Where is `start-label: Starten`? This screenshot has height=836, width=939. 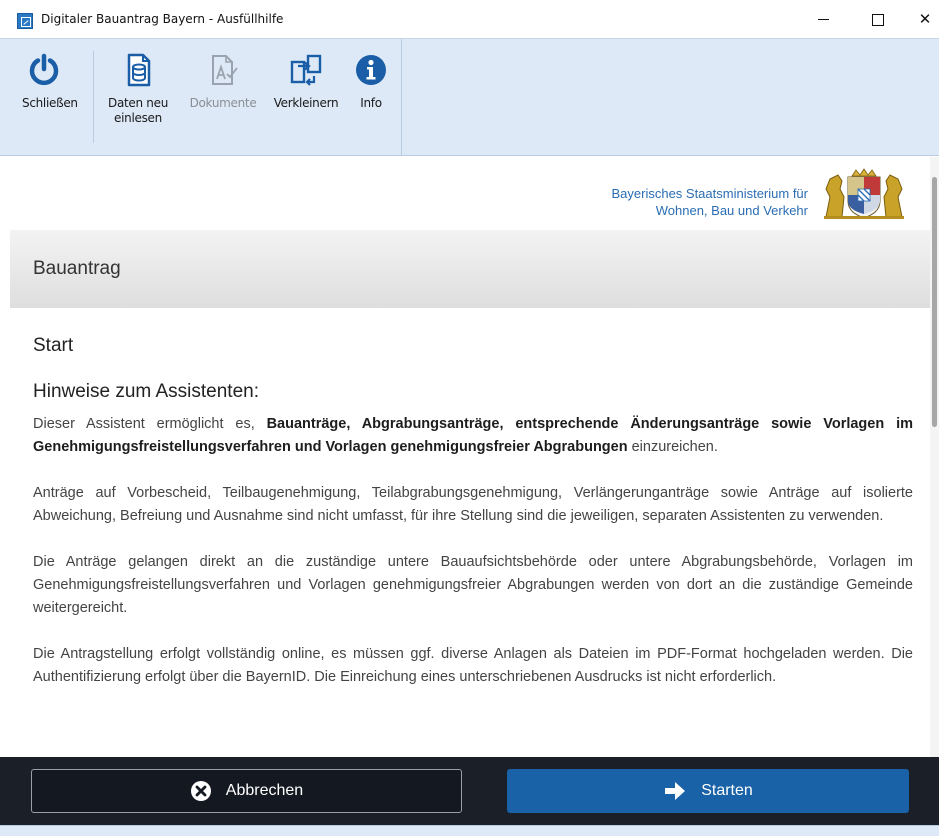
start-label: Starten is located at coordinates (727, 790).